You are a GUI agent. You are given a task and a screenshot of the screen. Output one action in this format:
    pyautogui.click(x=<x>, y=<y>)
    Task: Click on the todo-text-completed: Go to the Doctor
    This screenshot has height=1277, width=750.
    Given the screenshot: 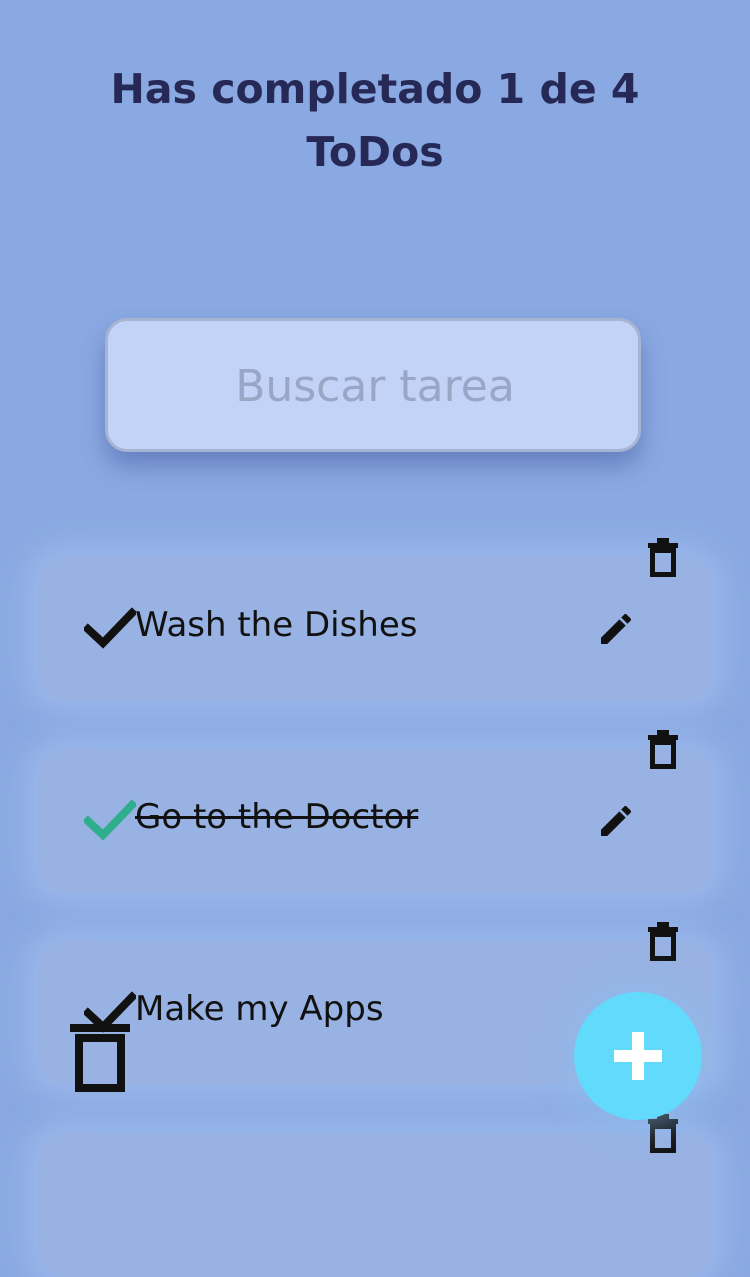 What is the action you would take?
    pyautogui.click(x=277, y=817)
    